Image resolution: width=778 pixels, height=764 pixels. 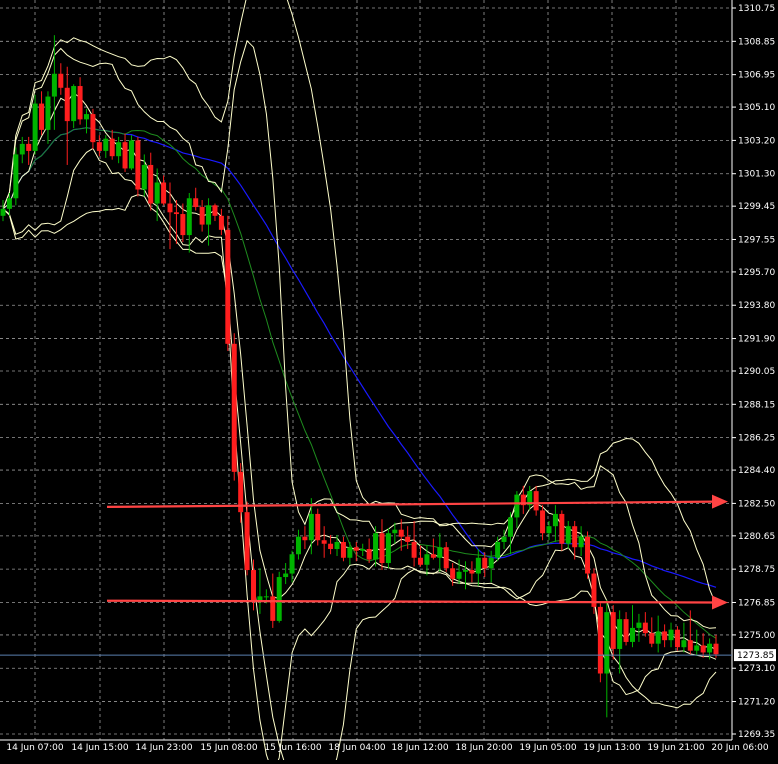 I want to click on y-tick-label: 1276.85, so click(x=756, y=603).